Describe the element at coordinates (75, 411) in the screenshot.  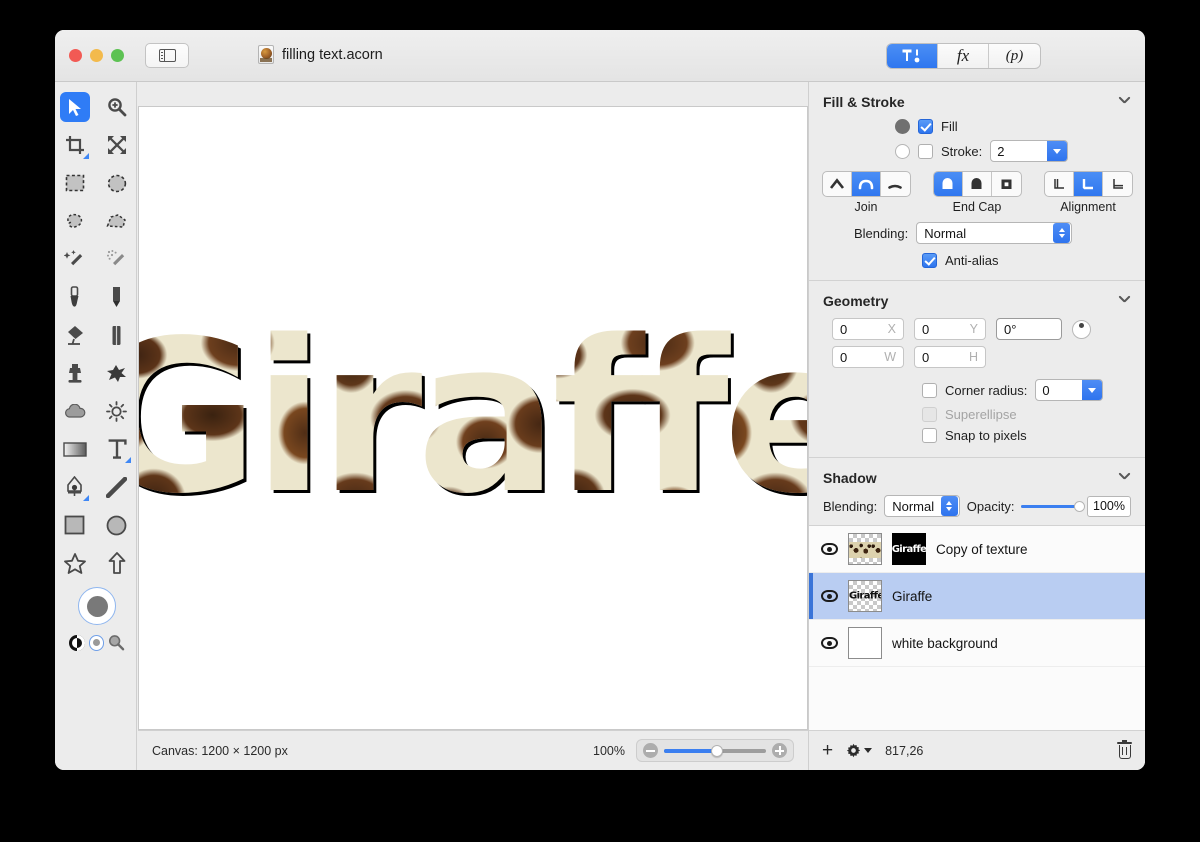
I see `blur-tool` at that location.